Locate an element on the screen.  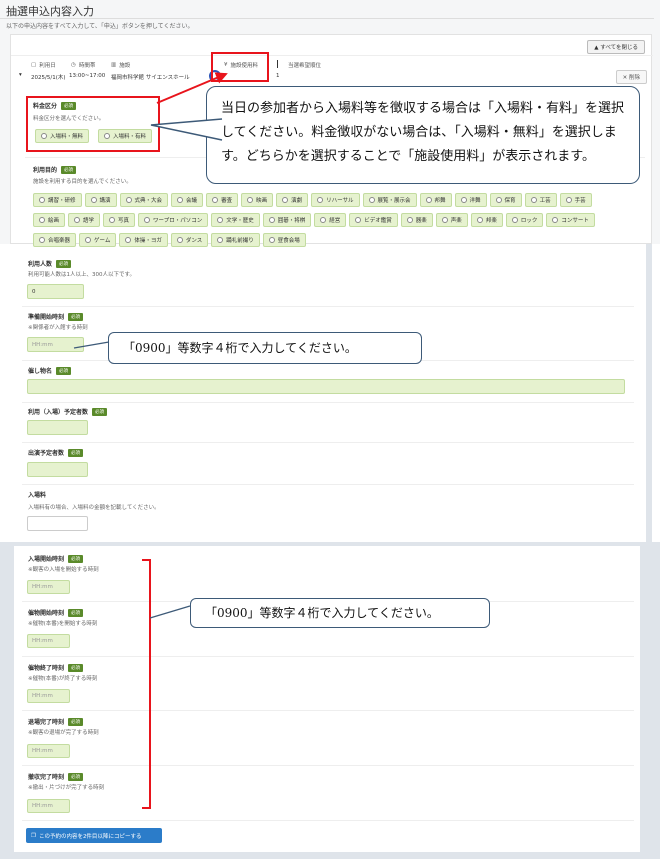
entry-fee-label: 入場料 is located at coordinates (37, 495).